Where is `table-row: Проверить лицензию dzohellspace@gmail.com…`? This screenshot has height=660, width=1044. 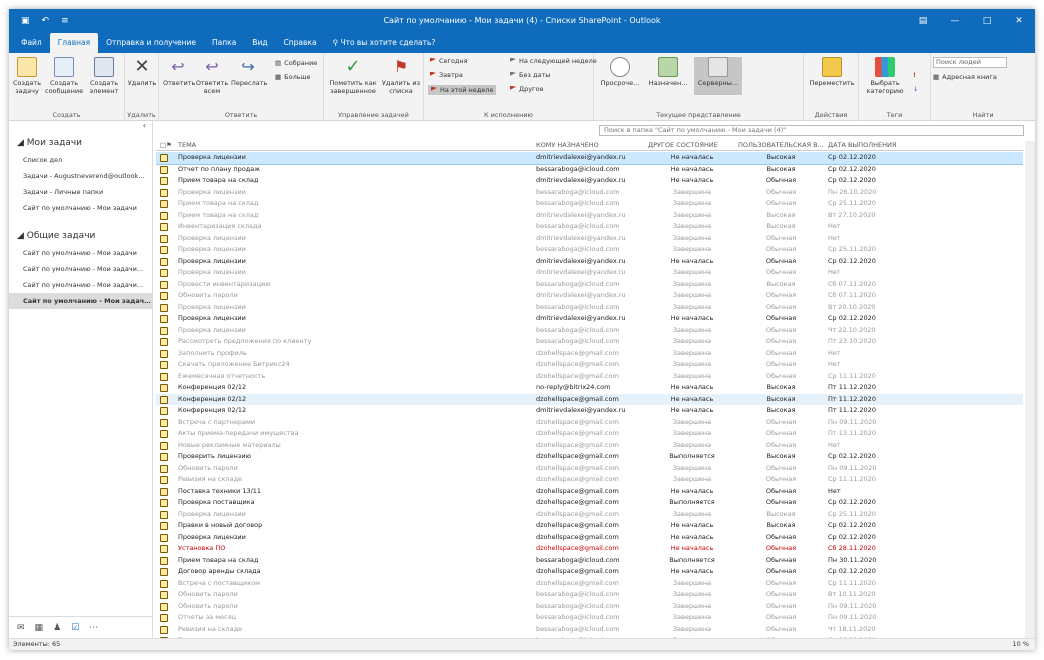
table-row: Проверить лицензию dzohellspace@gmail.com… is located at coordinates (589, 457).